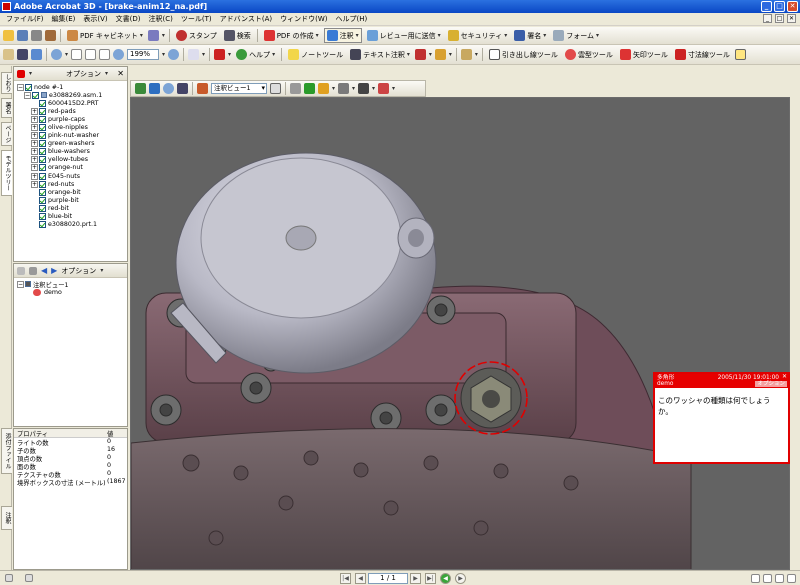  I want to click on go-back-button: ◀, so click(445, 578).